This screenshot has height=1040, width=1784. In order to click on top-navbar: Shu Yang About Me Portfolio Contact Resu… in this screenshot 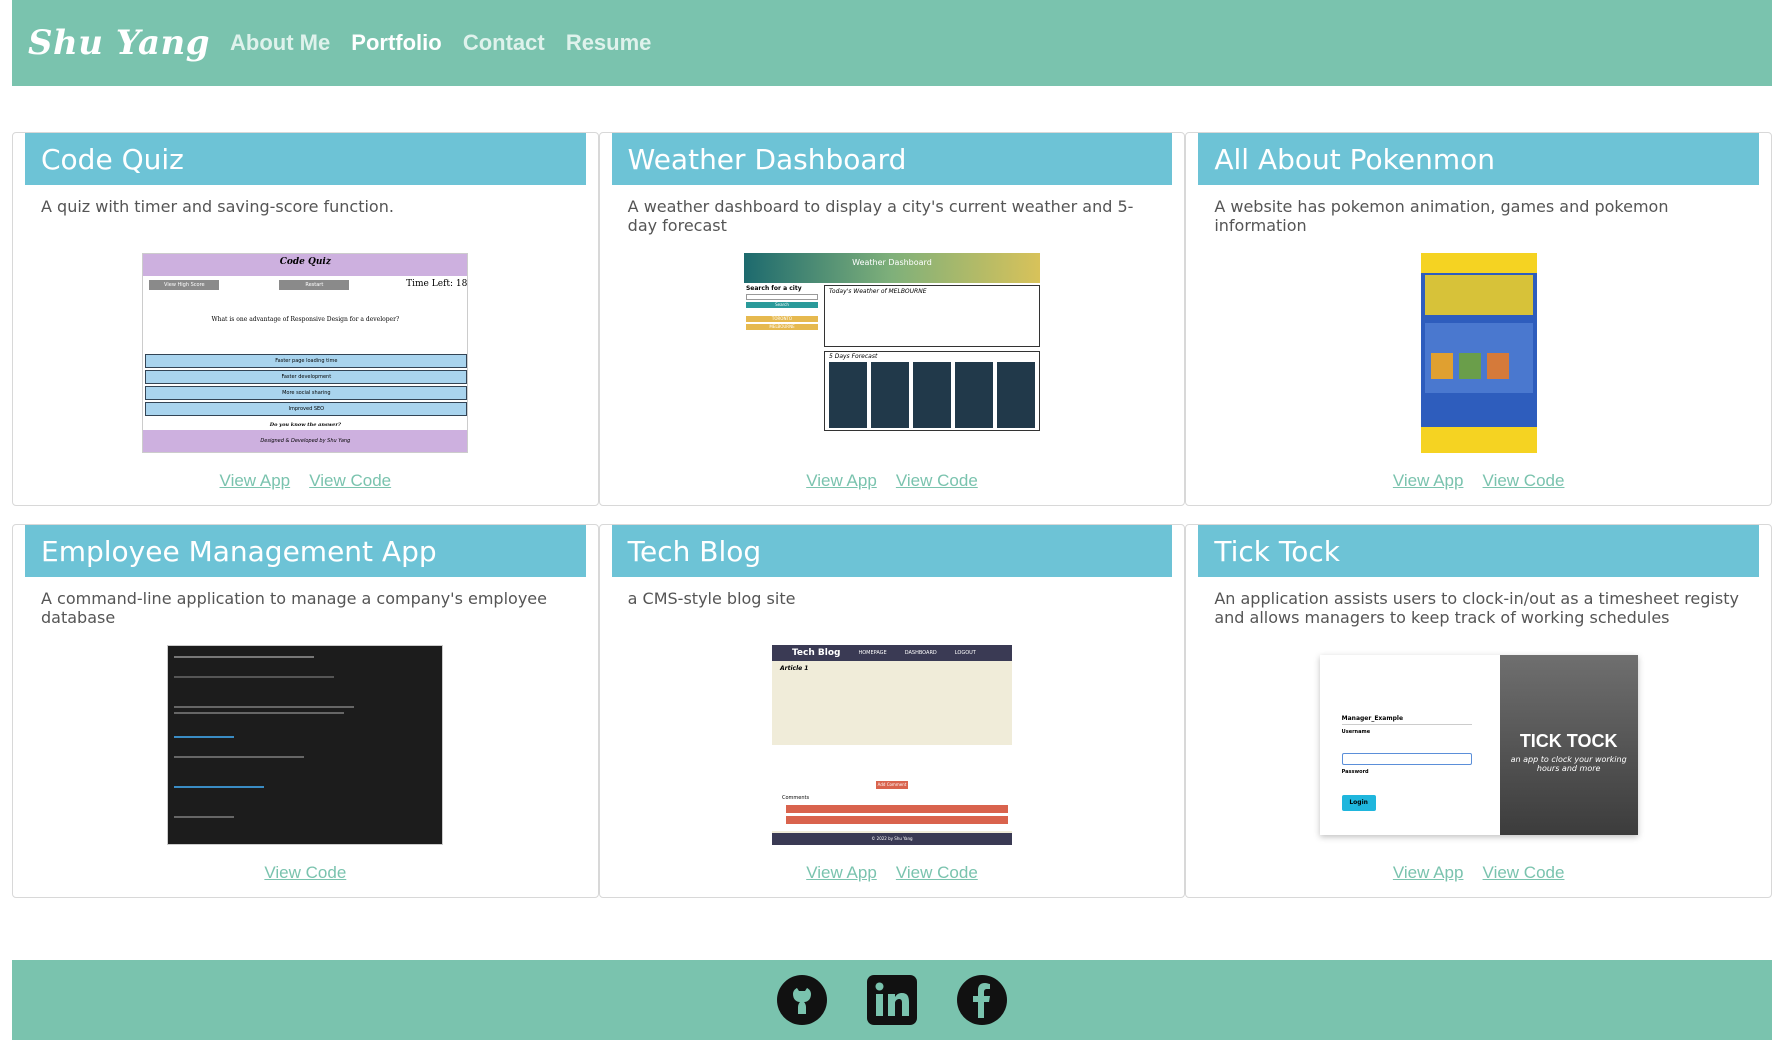, I will do `click(892, 43)`.